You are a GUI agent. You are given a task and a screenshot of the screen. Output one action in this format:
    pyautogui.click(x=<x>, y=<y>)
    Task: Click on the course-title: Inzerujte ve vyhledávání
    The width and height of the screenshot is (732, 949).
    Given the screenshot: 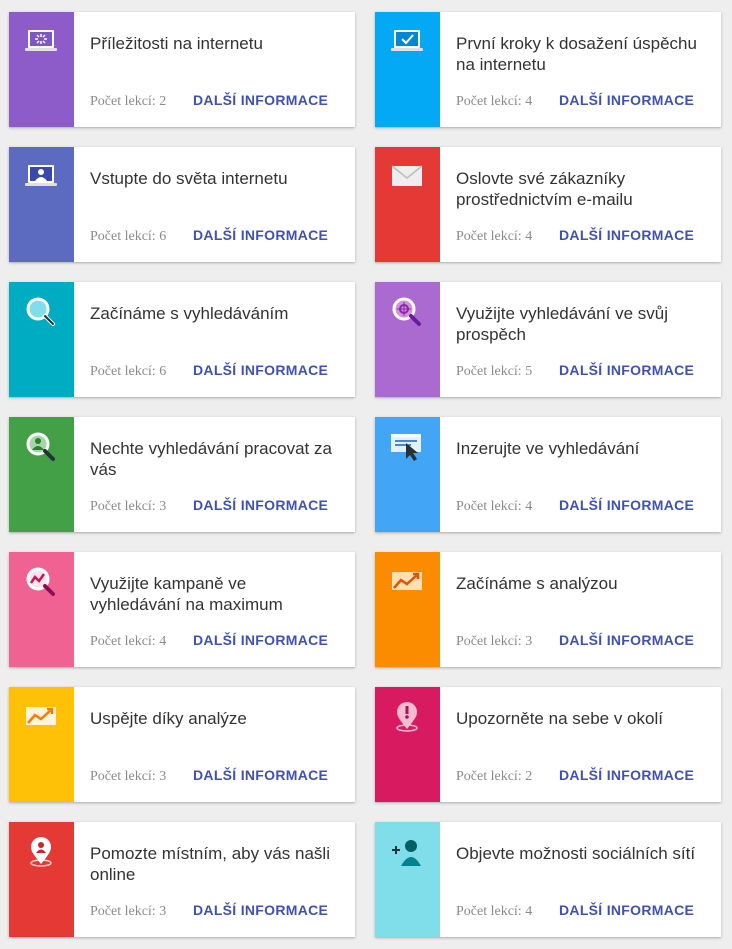 What is the action you would take?
    pyautogui.click(x=548, y=448)
    